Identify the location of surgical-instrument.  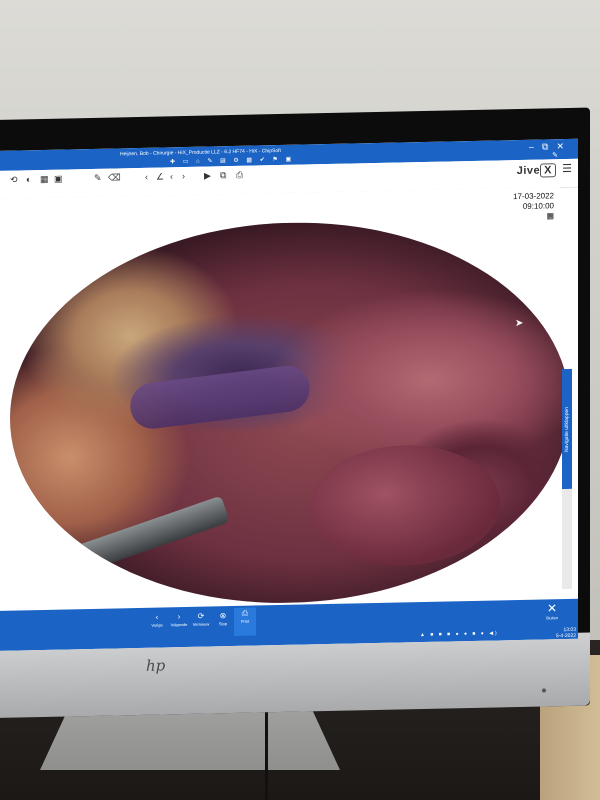
(135, 540).